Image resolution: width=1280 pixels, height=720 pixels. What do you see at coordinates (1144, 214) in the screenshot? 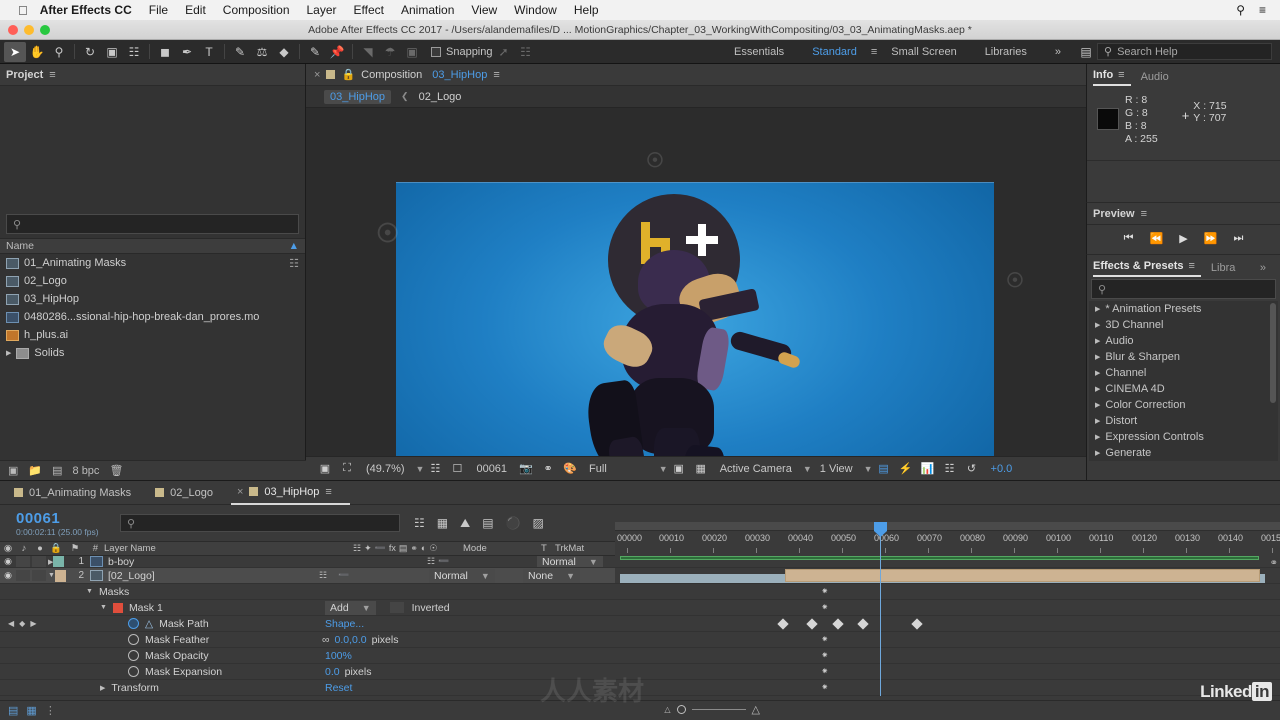
I see `preview-panel-menu-icon: ≡` at bounding box center [1144, 214].